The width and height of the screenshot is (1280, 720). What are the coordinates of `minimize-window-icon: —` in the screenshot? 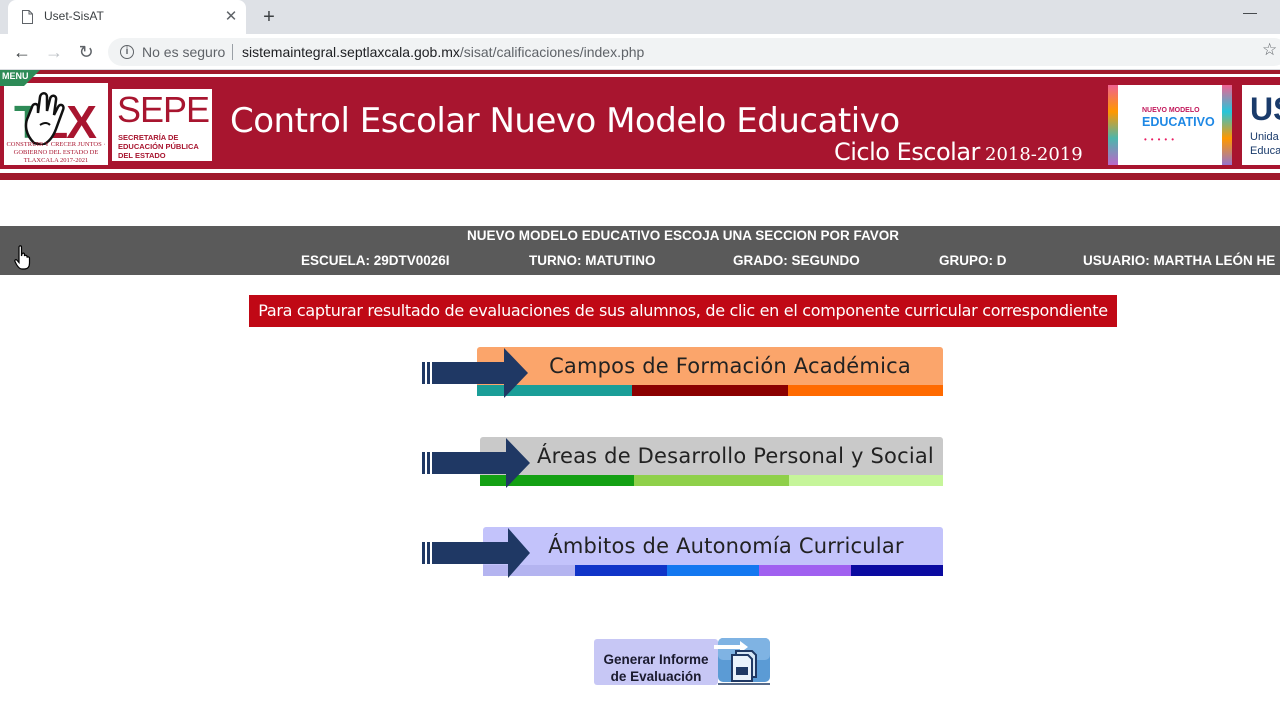 It's located at (1250, 14).